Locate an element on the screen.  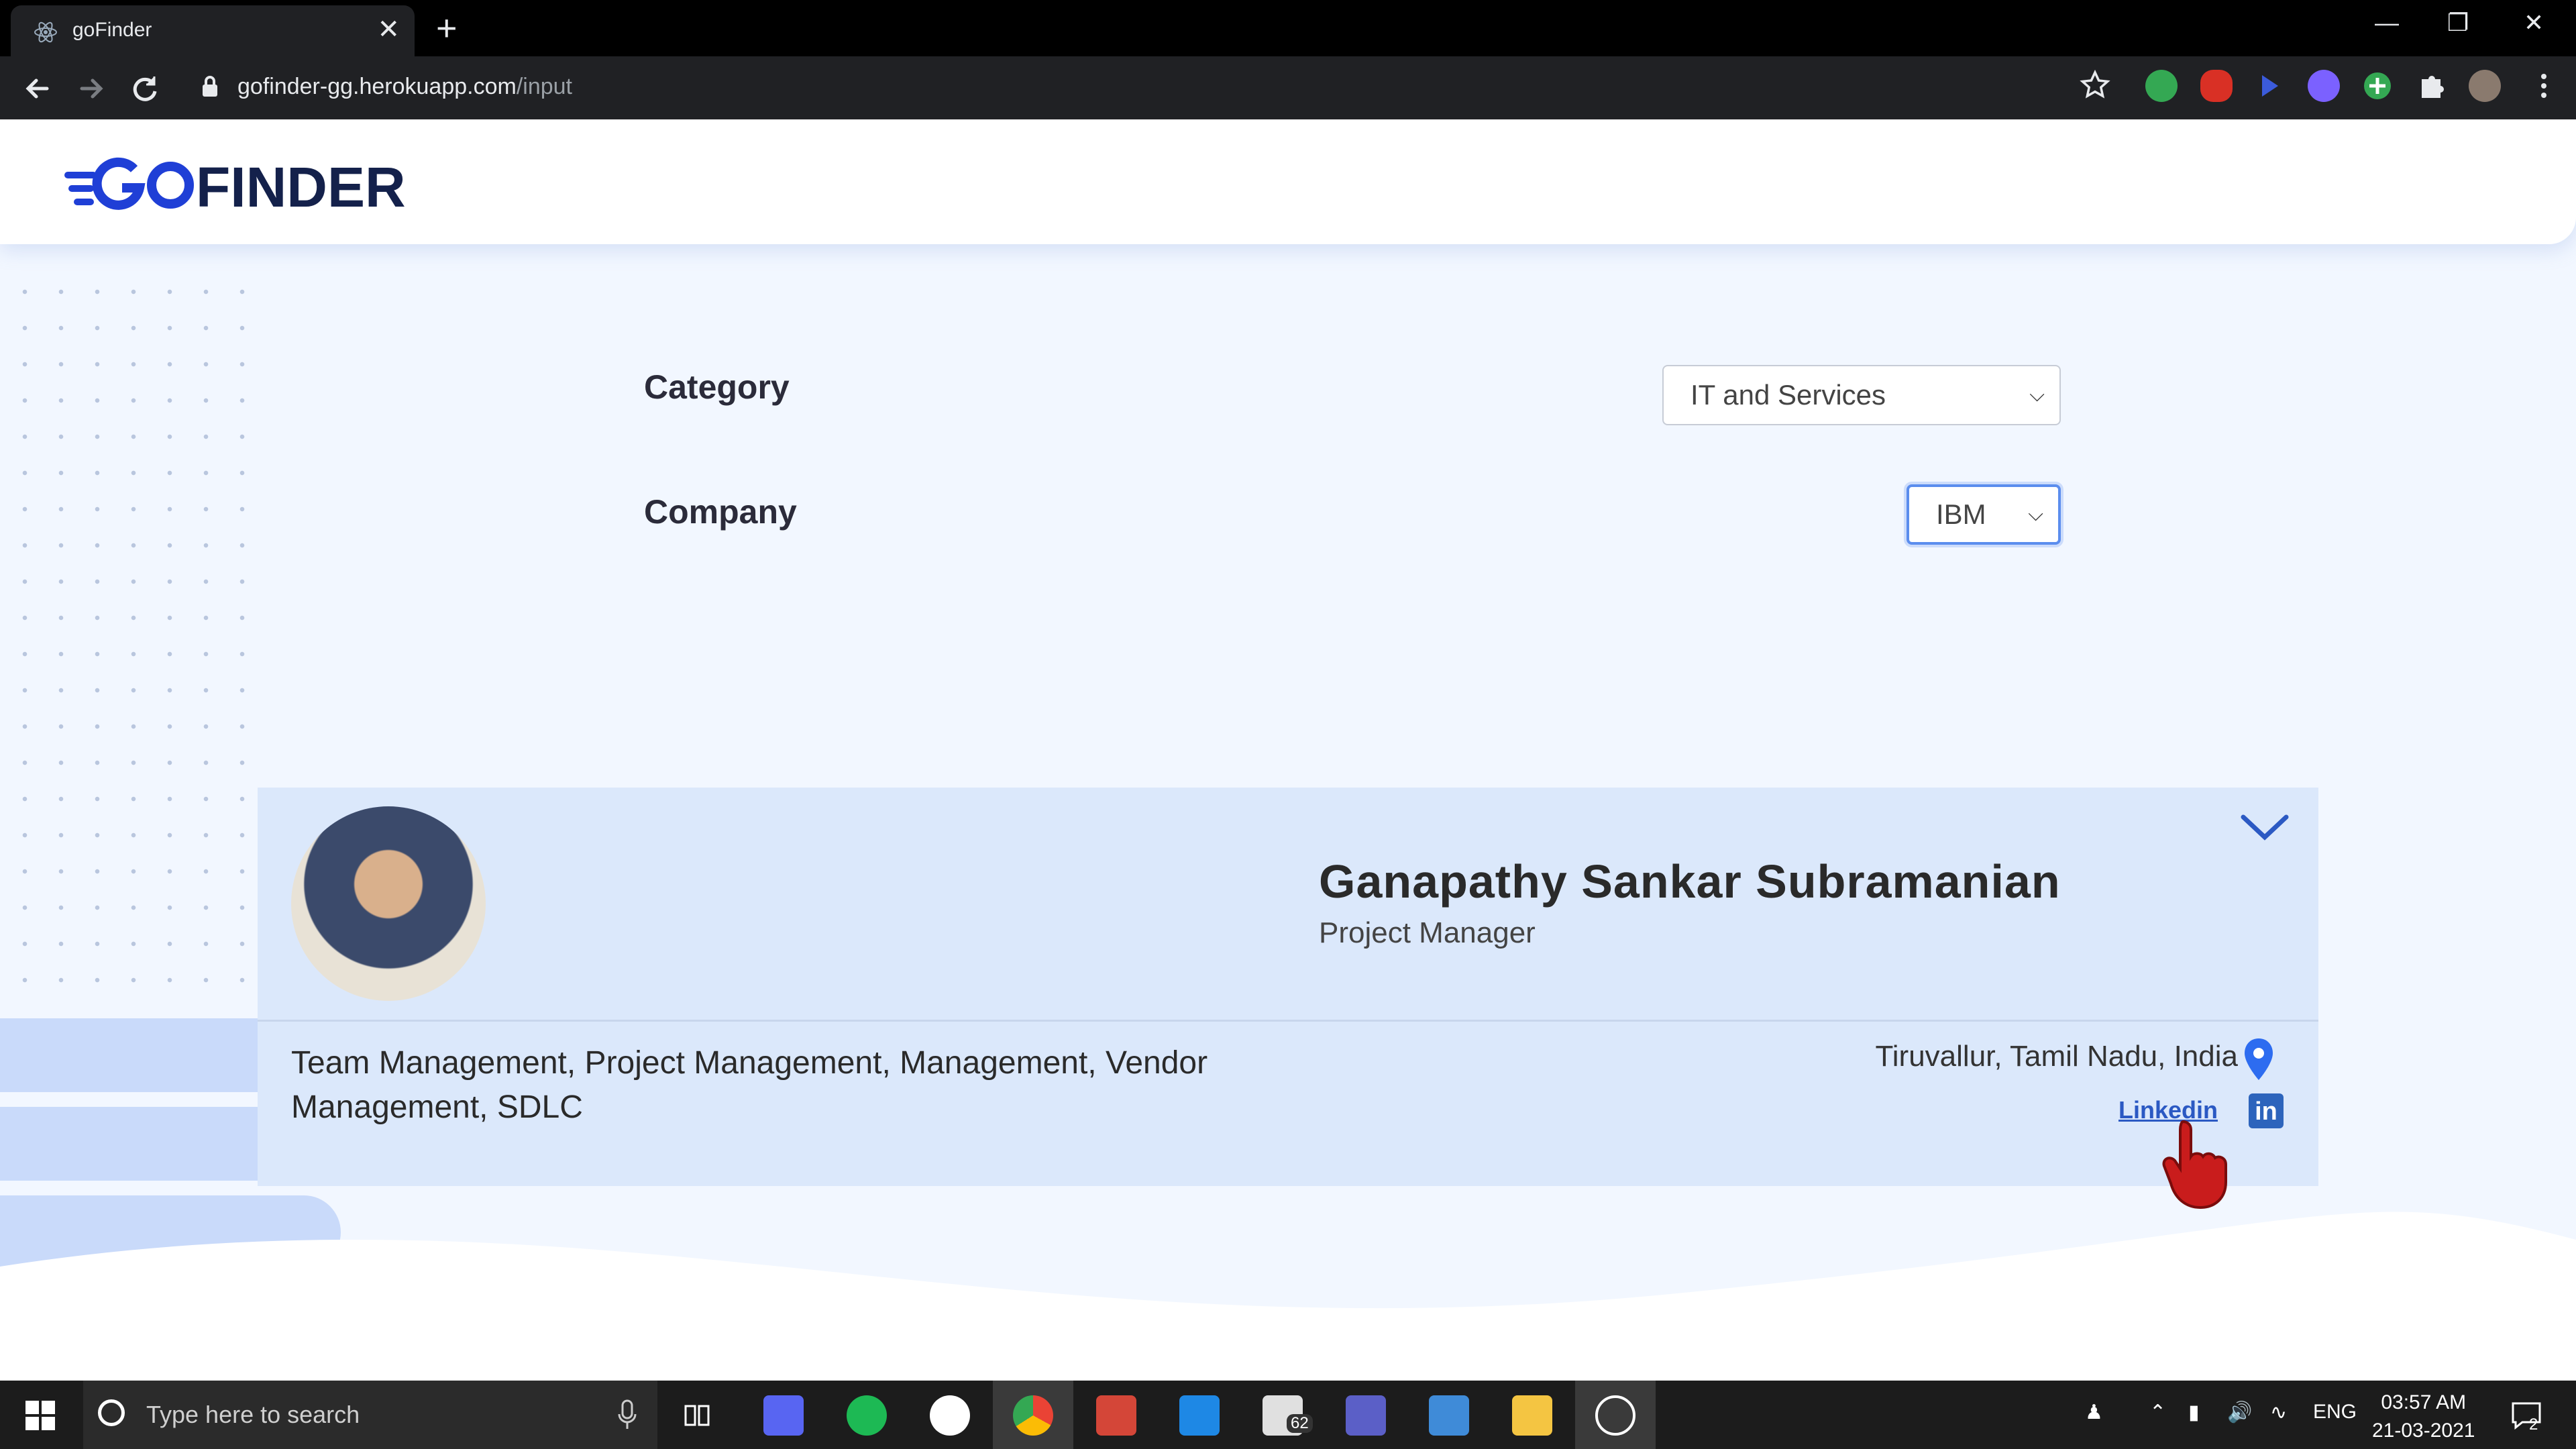
discord-icon is located at coordinates (783, 1415).